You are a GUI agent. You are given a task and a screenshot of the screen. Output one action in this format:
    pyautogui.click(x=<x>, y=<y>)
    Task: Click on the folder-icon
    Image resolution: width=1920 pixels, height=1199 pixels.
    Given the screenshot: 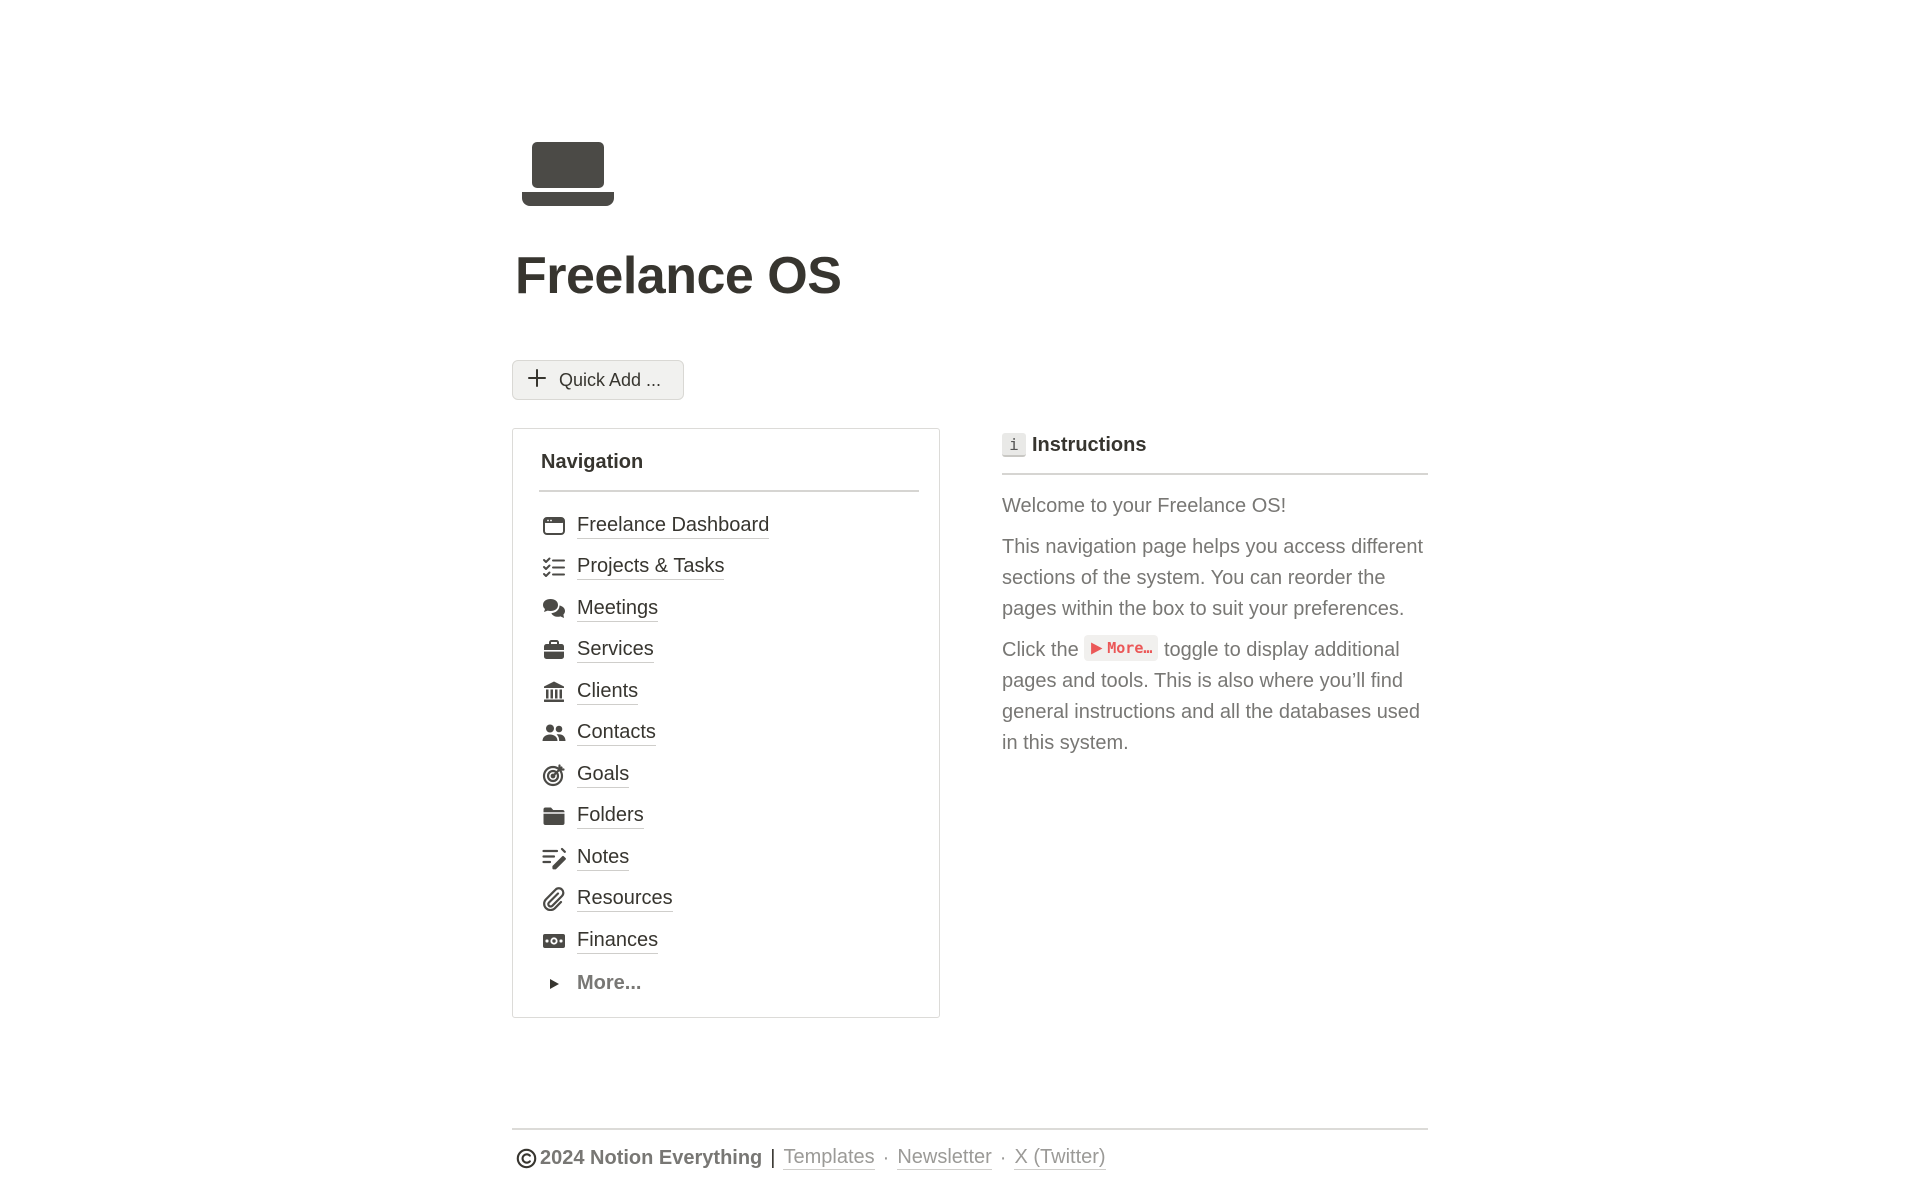 What is the action you would take?
    pyautogui.click(x=554, y=816)
    